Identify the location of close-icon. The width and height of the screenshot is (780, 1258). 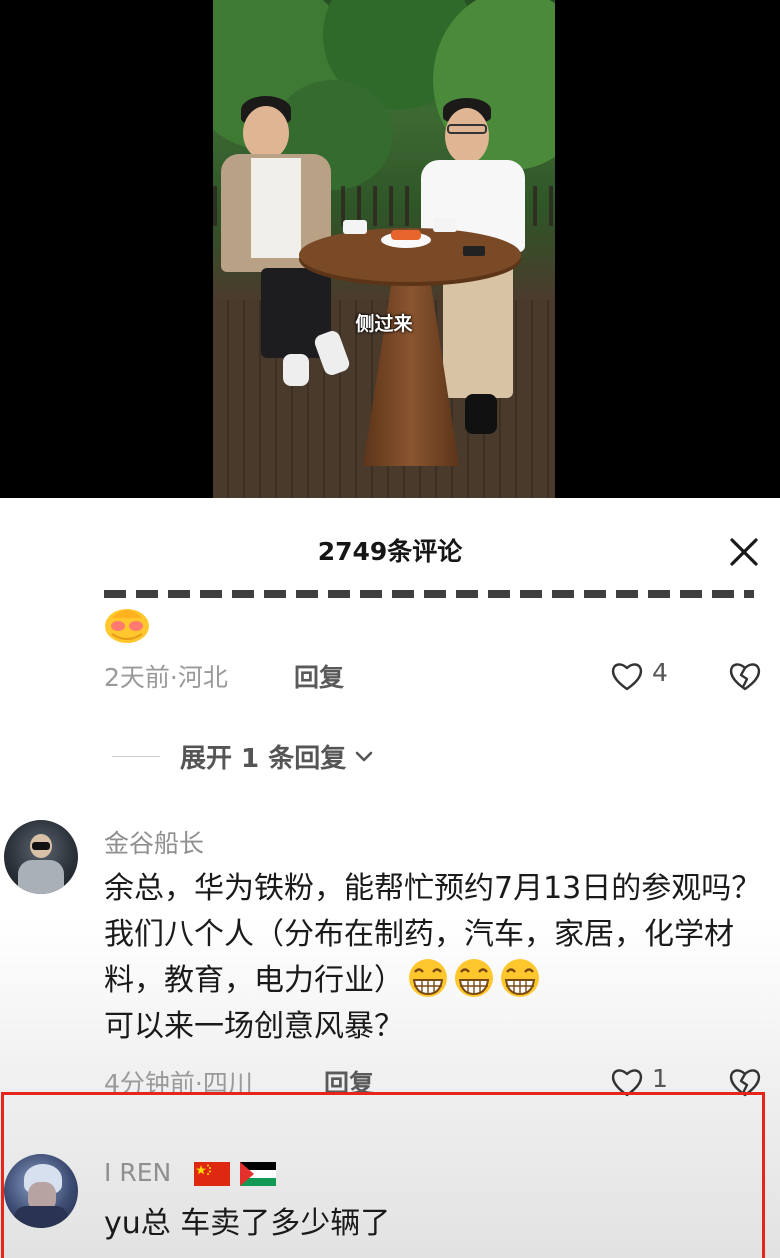
(744, 552).